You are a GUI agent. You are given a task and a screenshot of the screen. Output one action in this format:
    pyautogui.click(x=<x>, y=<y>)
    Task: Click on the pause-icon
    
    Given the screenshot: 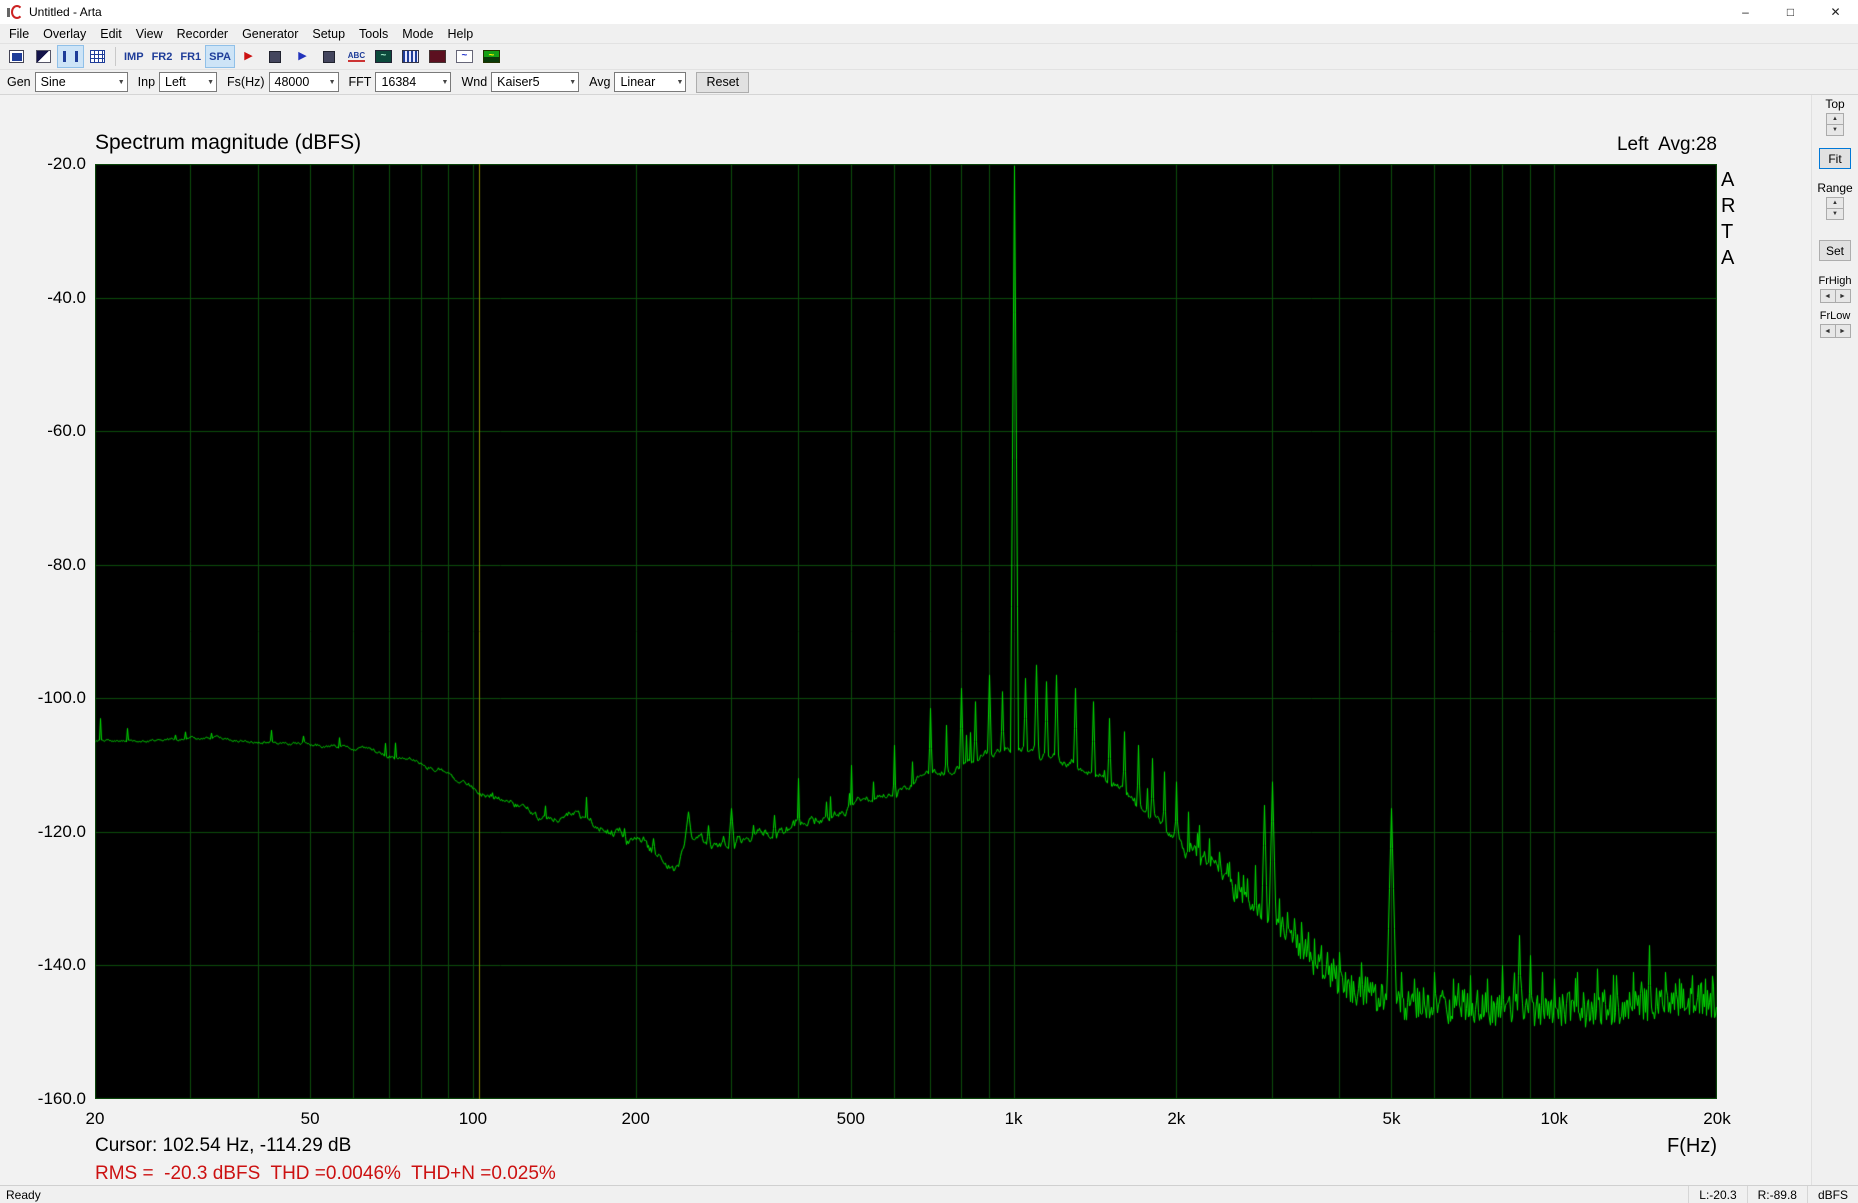 What is the action you would take?
    pyautogui.click(x=70, y=56)
    